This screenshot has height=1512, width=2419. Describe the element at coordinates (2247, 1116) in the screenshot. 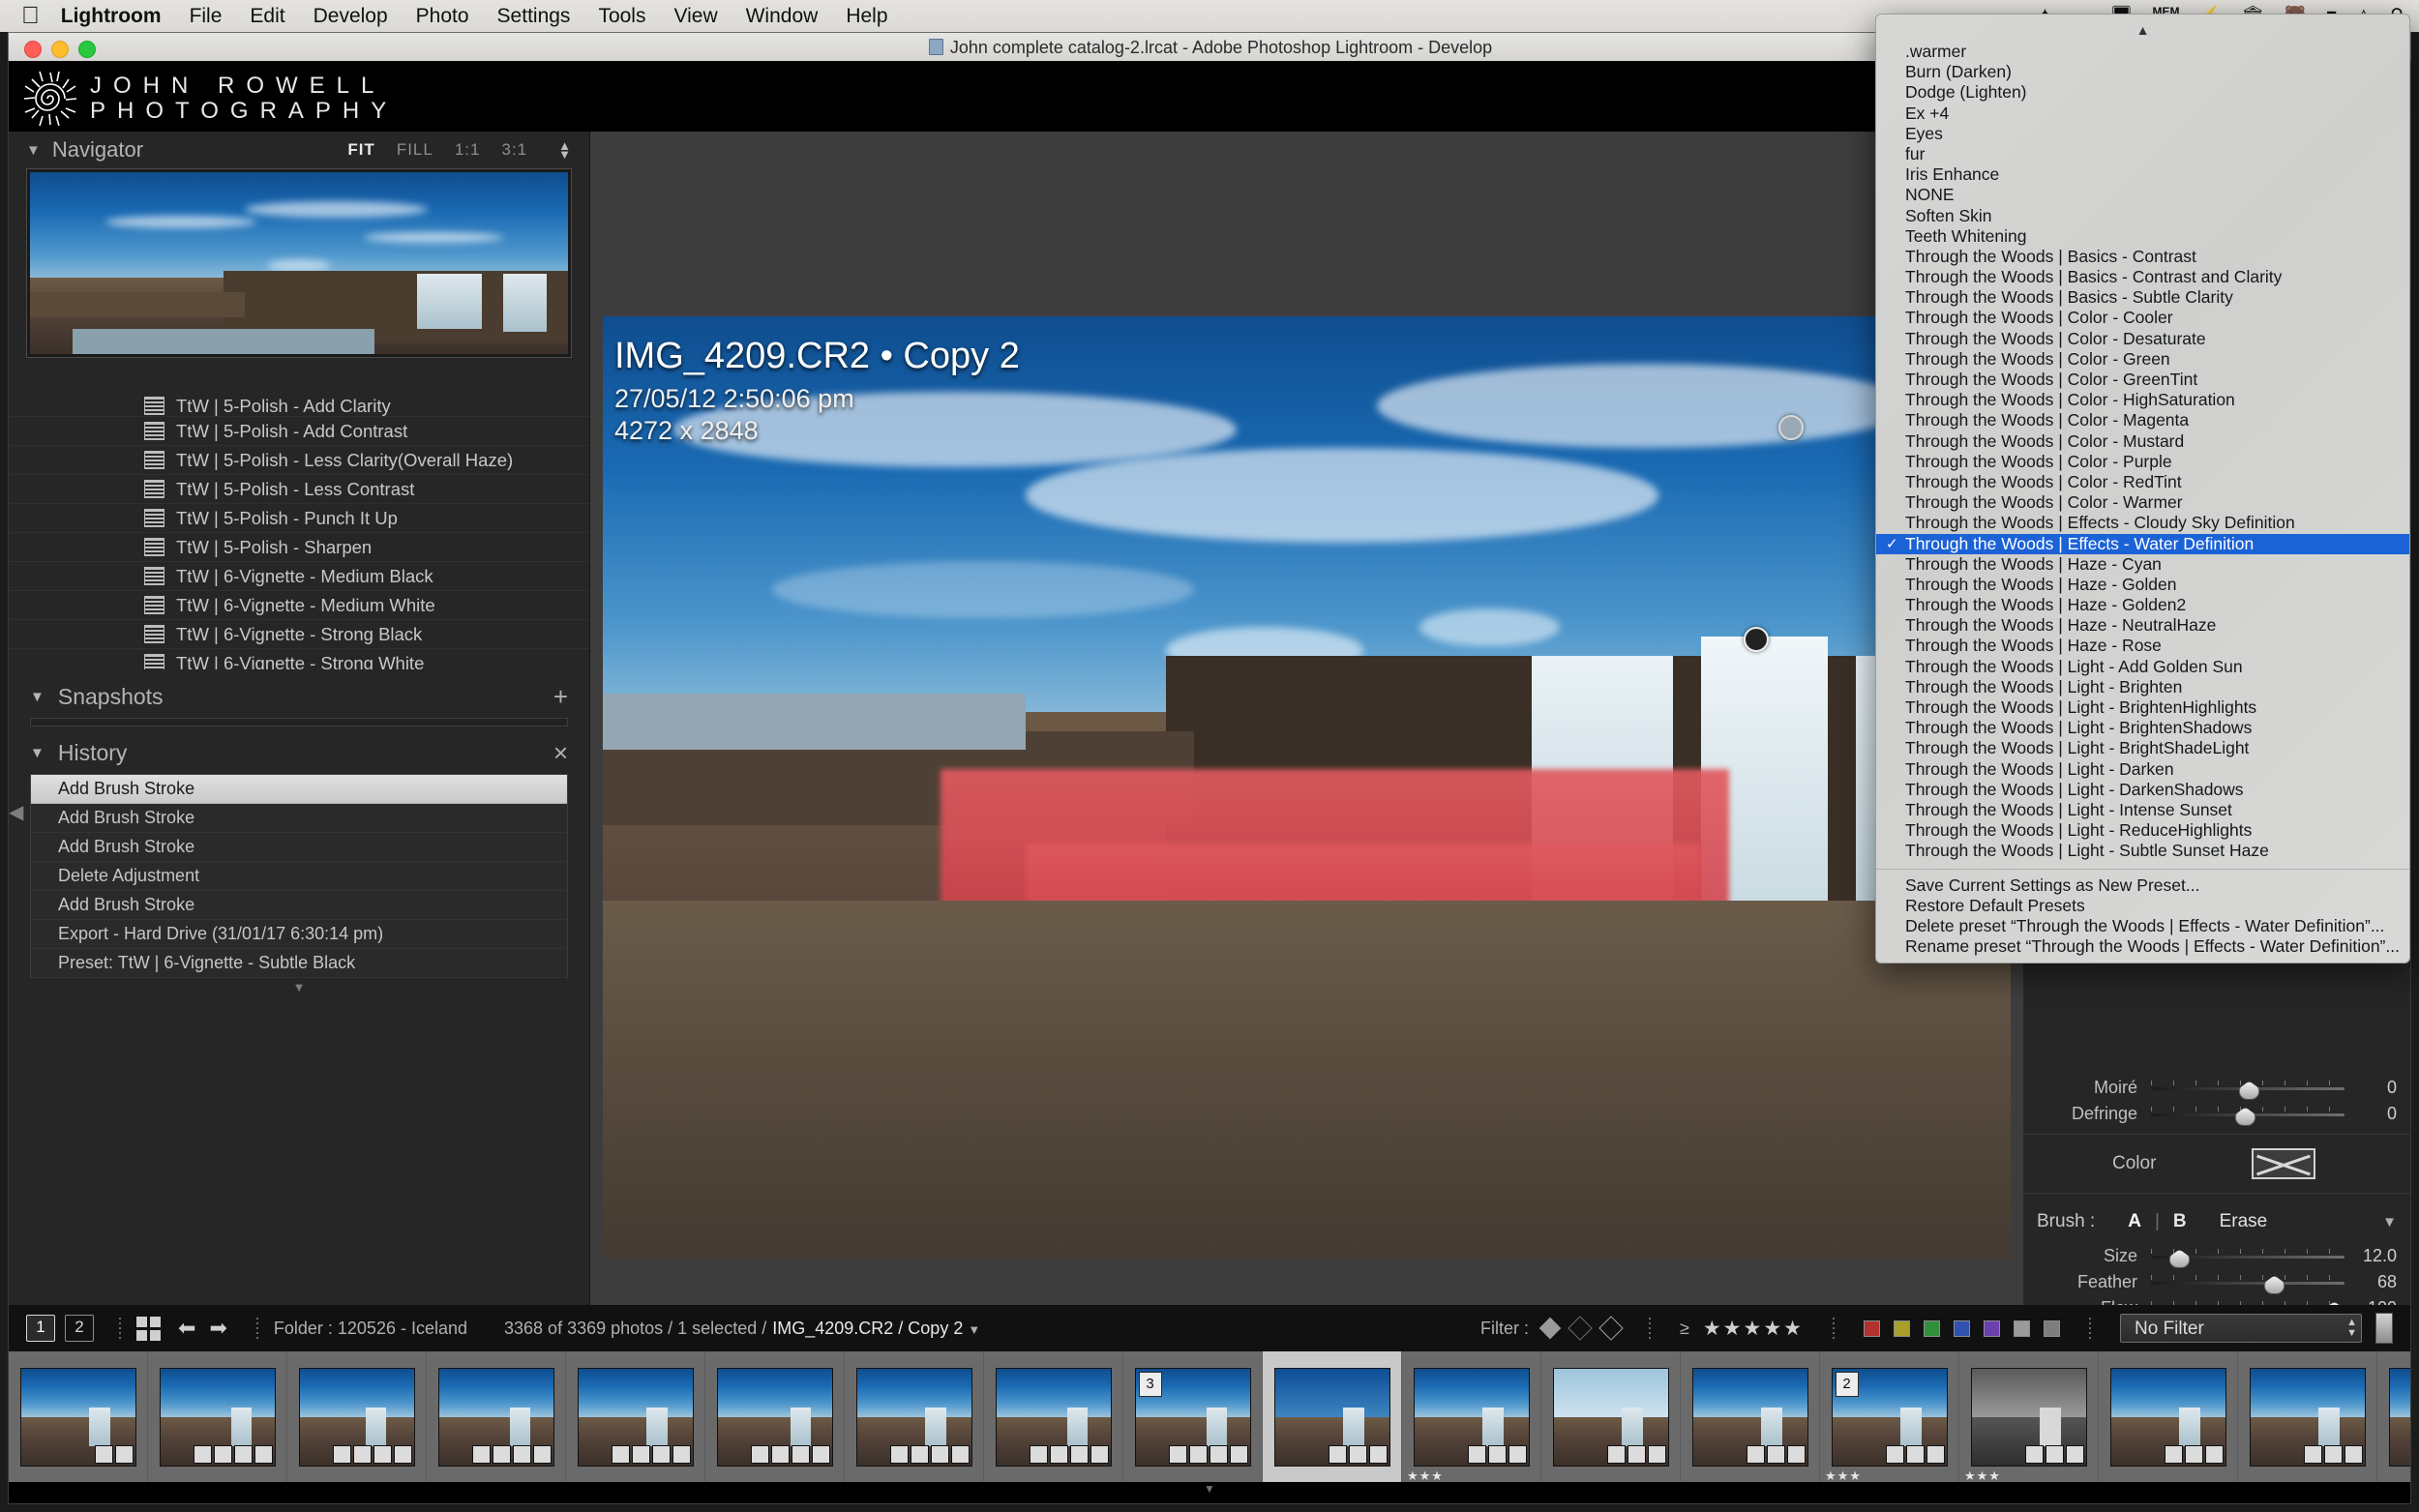

I see `defringe-slider-track` at that location.